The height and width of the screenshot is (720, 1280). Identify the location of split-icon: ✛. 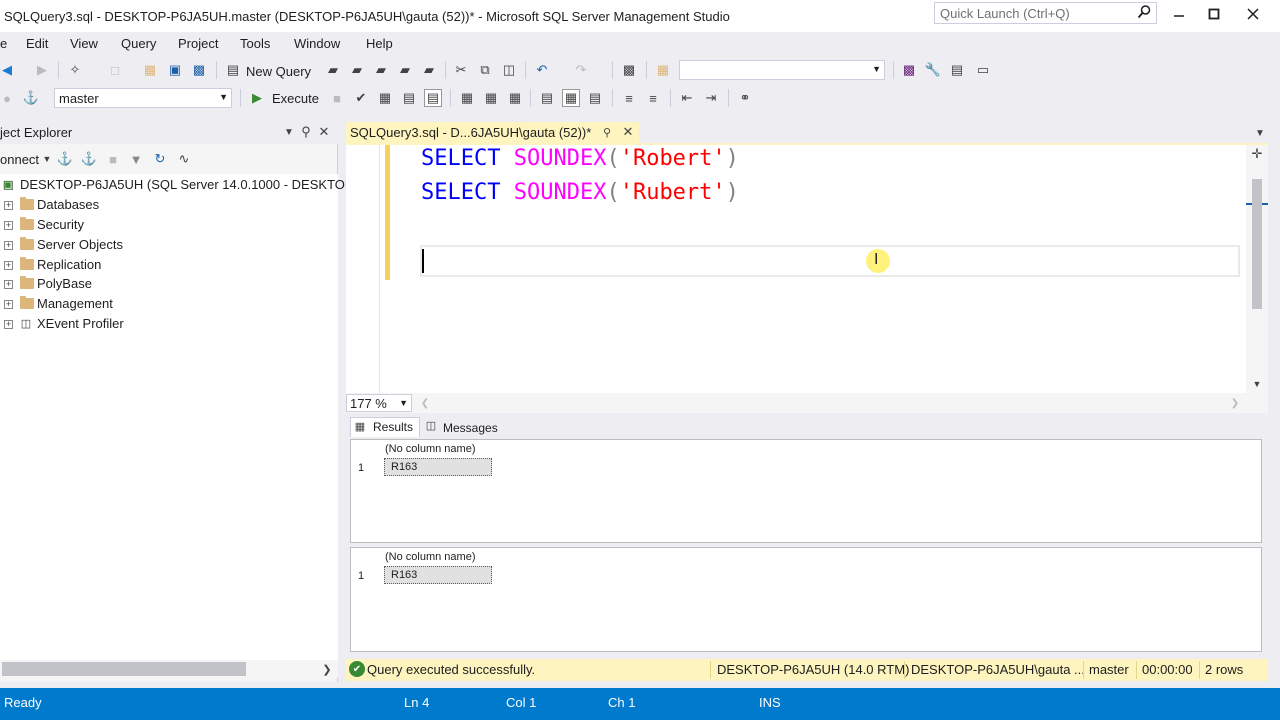
(1257, 154).